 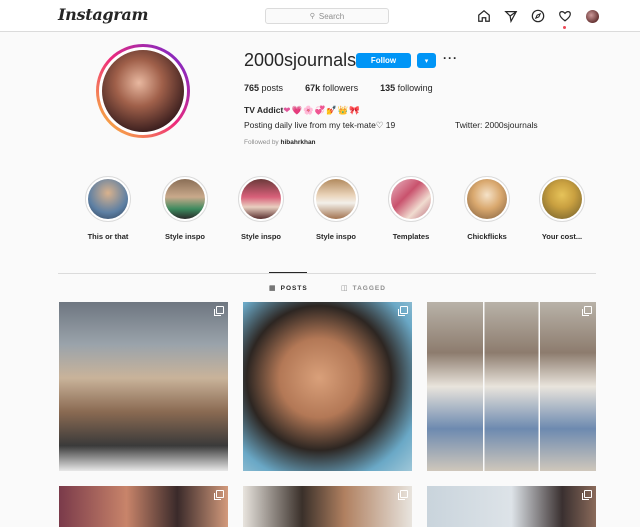 What do you see at coordinates (450, 58) in the screenshot?
I see `more-options-button: ···` at bounding box center [450, 58].